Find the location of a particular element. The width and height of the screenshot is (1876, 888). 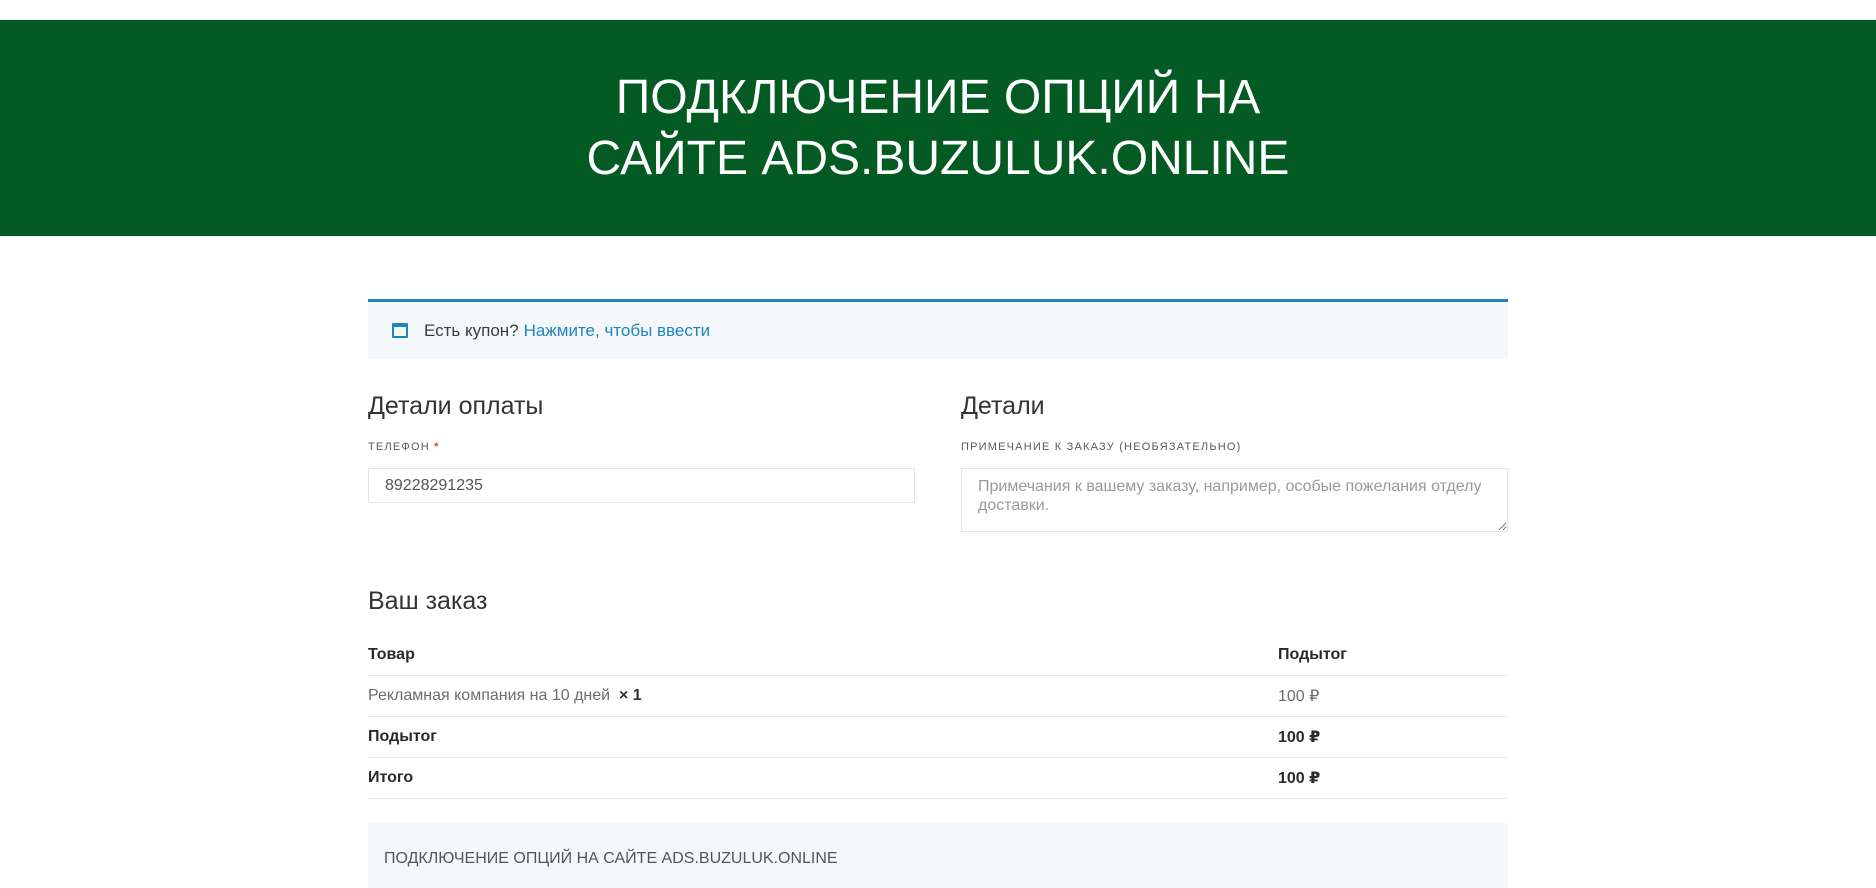

total-row: Итого 100 ₽ is located at coordinates (938, 778).